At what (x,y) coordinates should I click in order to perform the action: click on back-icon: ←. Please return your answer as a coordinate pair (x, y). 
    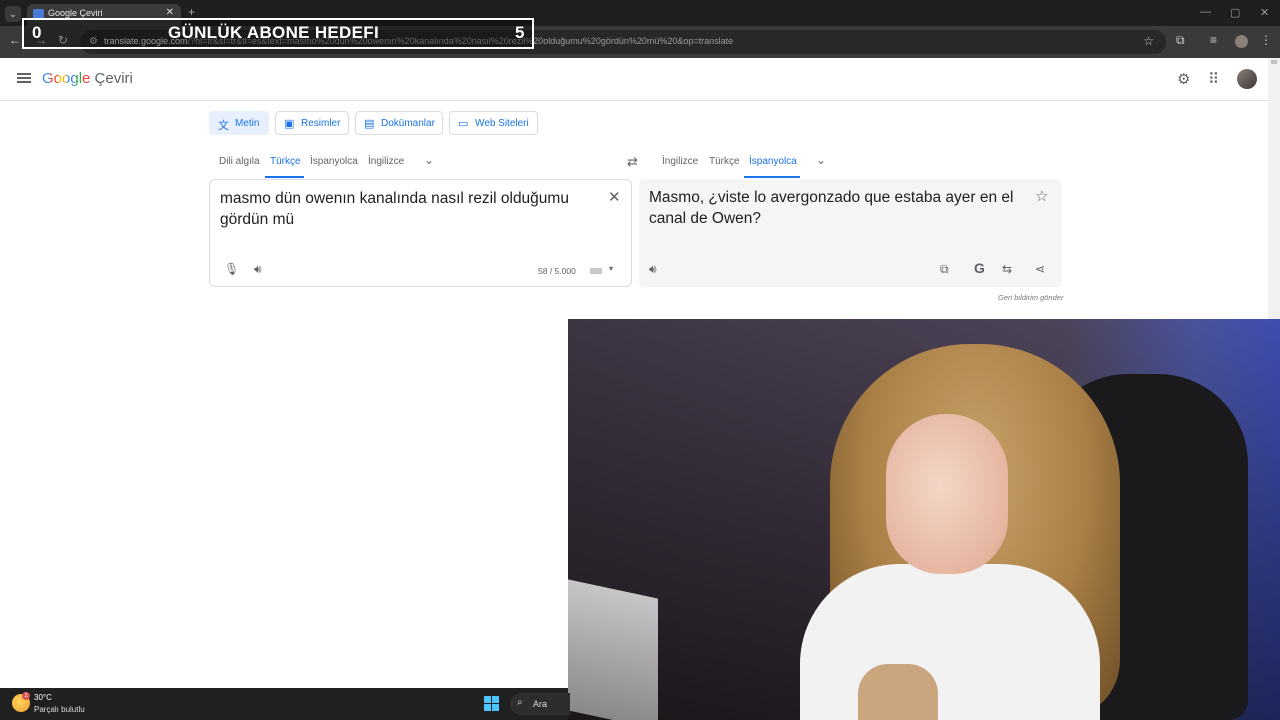
    Looking at the image, I should click on (15, 40).